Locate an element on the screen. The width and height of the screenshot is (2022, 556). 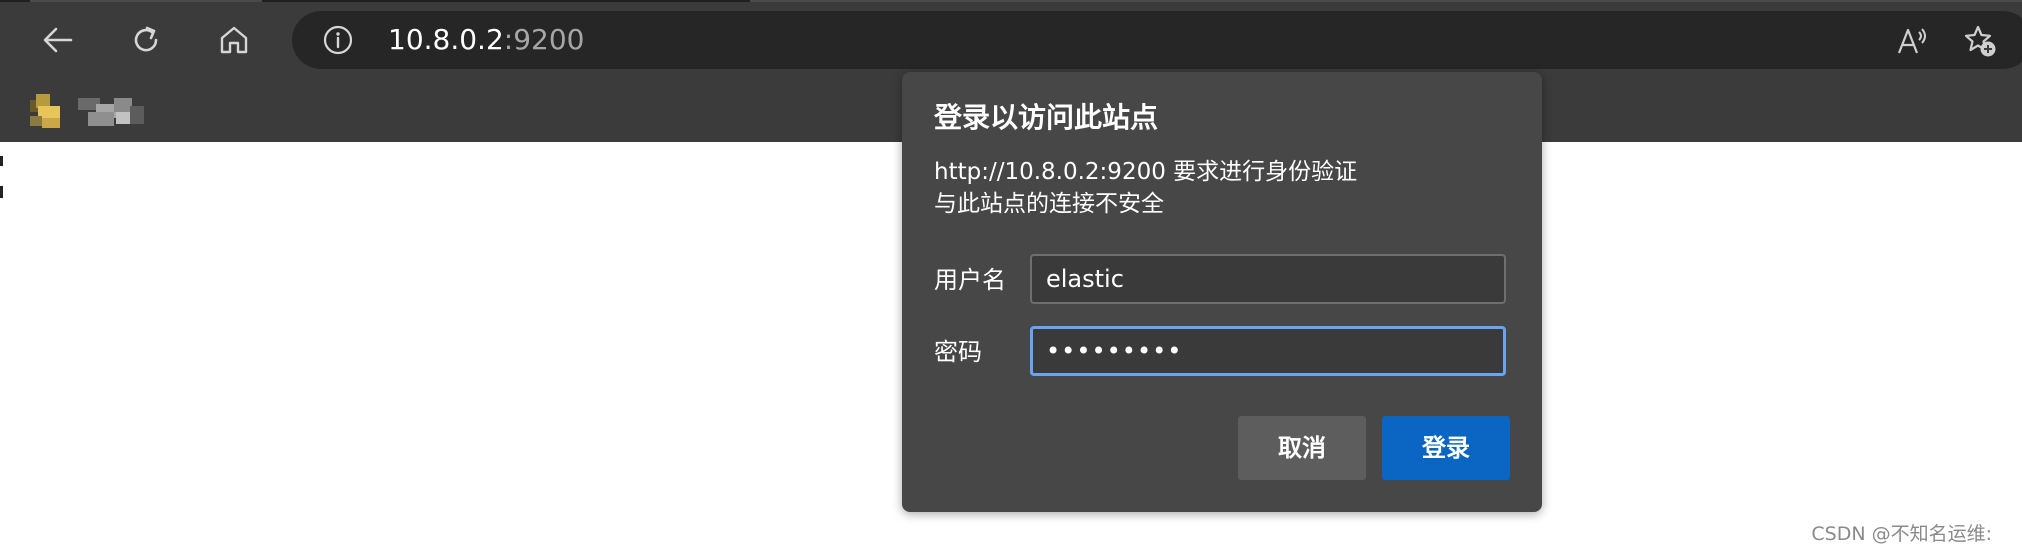
info-icon is located at coordinates (338, 40).